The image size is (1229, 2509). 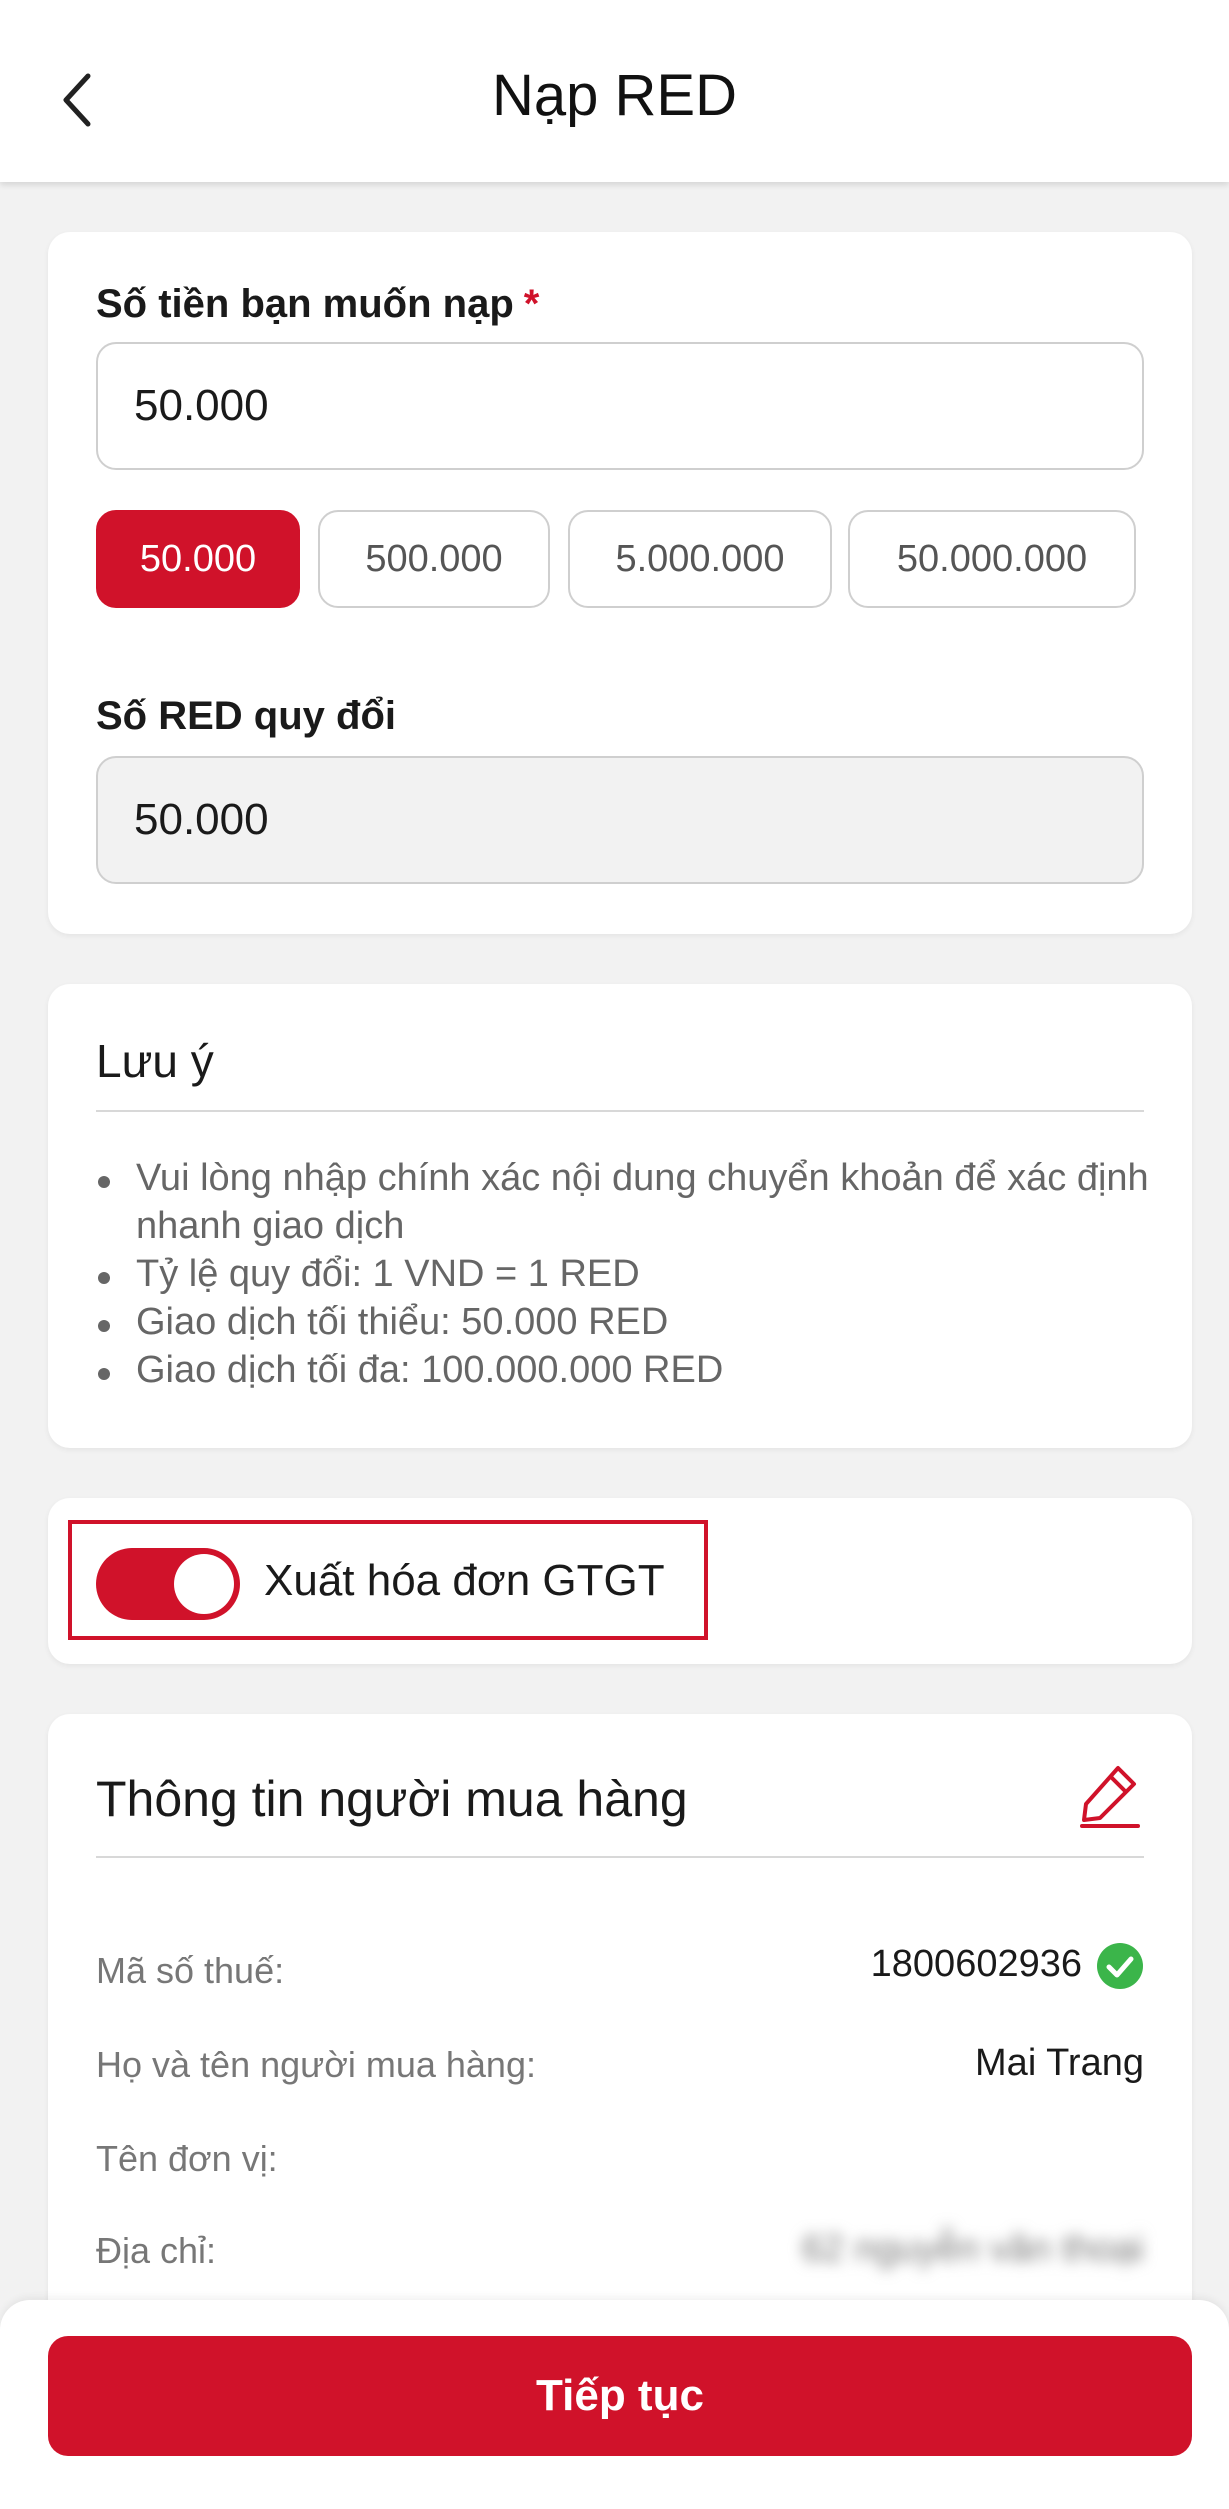 I want to click on tax-code-value: 1800602936, so click(x=1007, y=1966).